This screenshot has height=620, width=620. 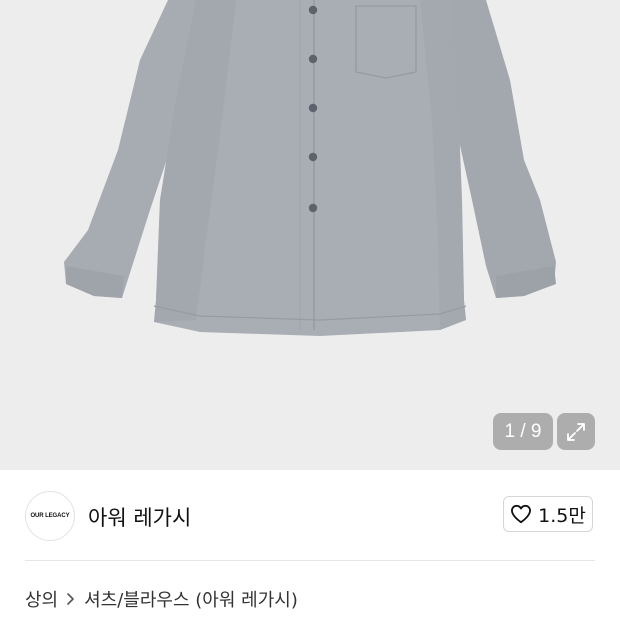 I want to click on brand-row: OUR LEGACY 아워 레가시 1.5만, so click(x=310, y=515).